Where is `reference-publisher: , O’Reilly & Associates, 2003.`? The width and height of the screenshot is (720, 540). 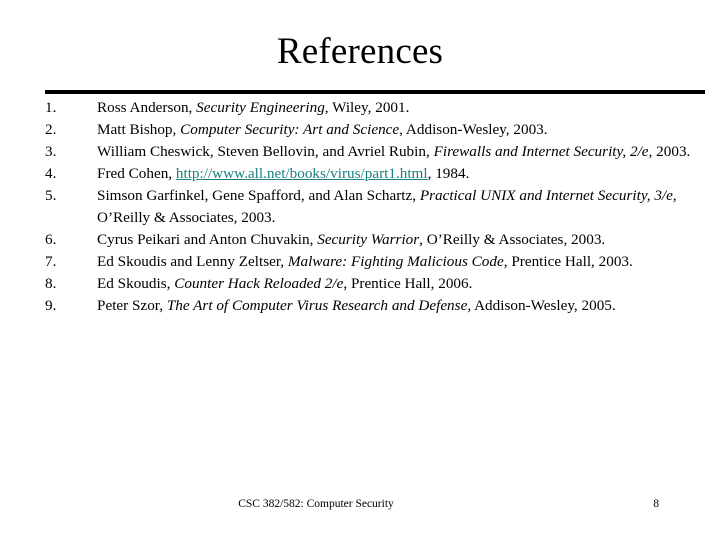 reference-publisher: , O’Reilly & Associates, 2003. is located at coordinates (512, 240).